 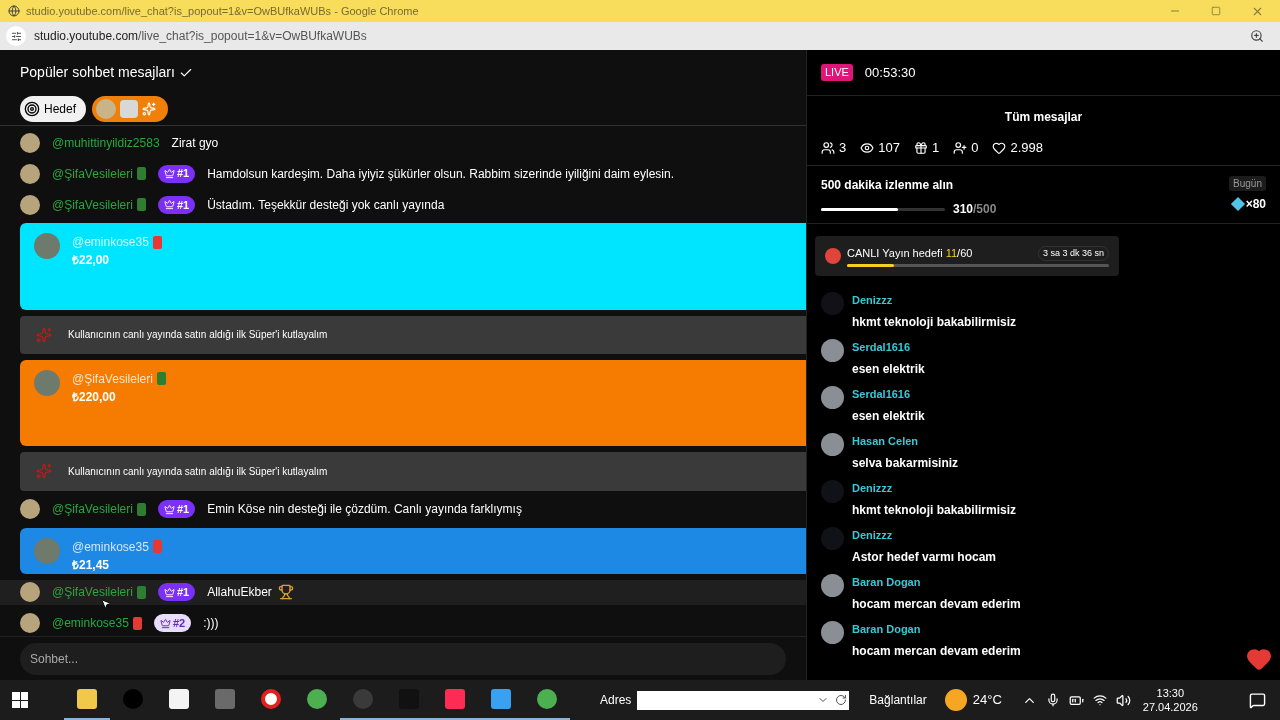 What do you see at coordinates (211, 624) in the screenshot?
I see `message-text: :)))` at bounding box center [211, 624].